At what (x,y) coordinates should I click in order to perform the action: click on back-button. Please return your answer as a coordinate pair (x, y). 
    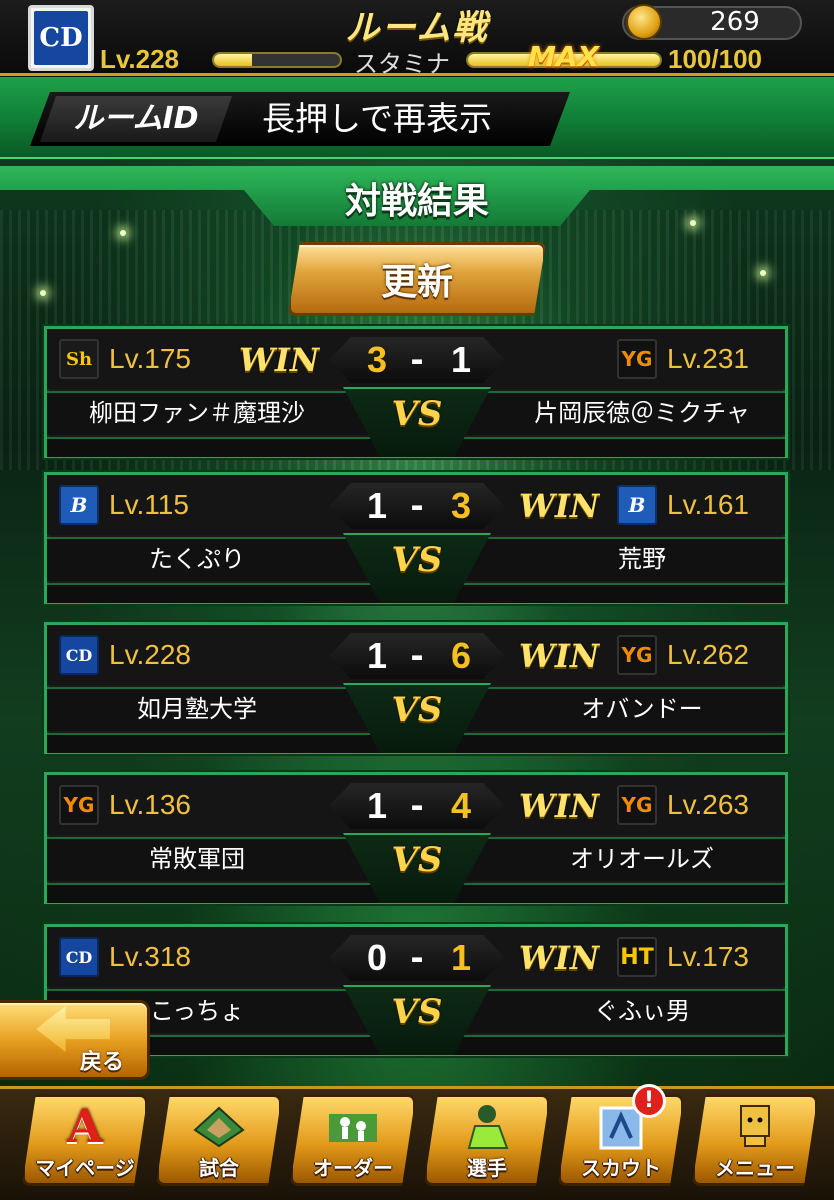
    Looking at the image, I should click on (75, 1040).